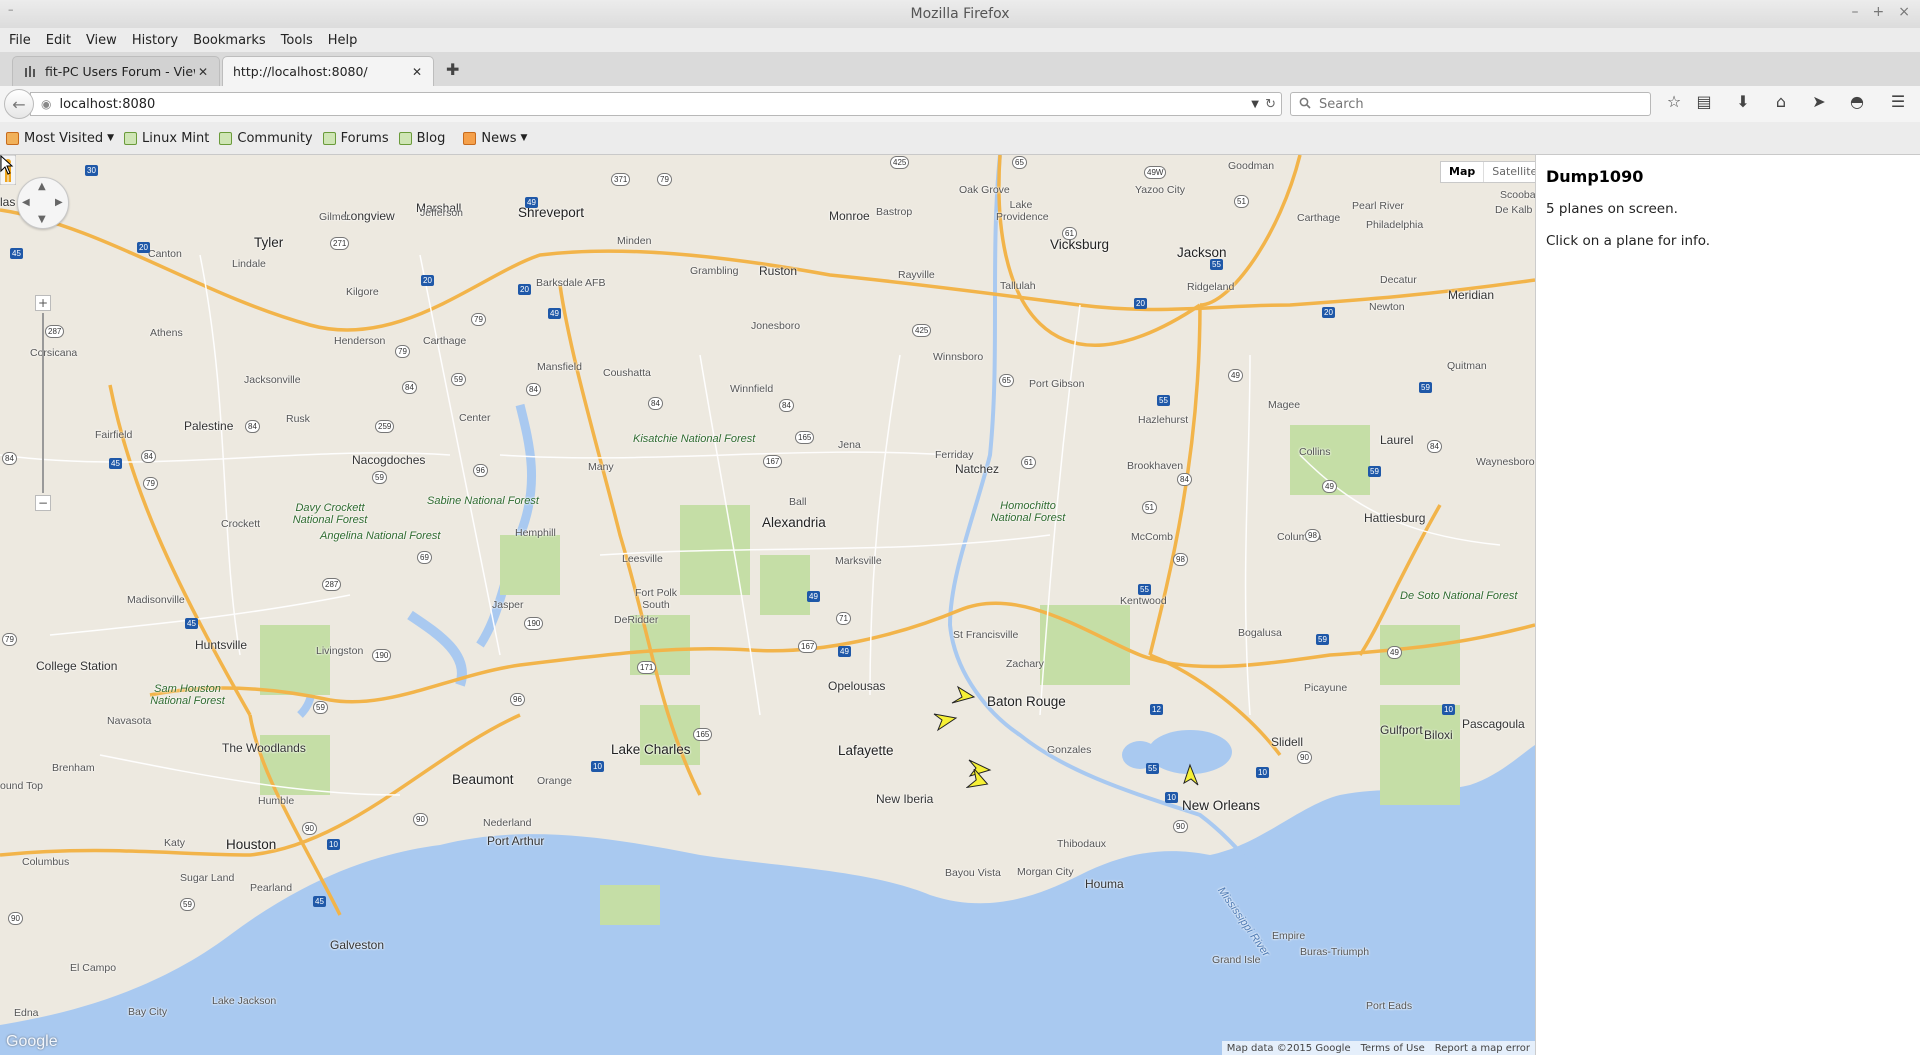  Describe the element at coordinates (1819, 101) in the screenshot. I see `share-icon: ➤` at that location.